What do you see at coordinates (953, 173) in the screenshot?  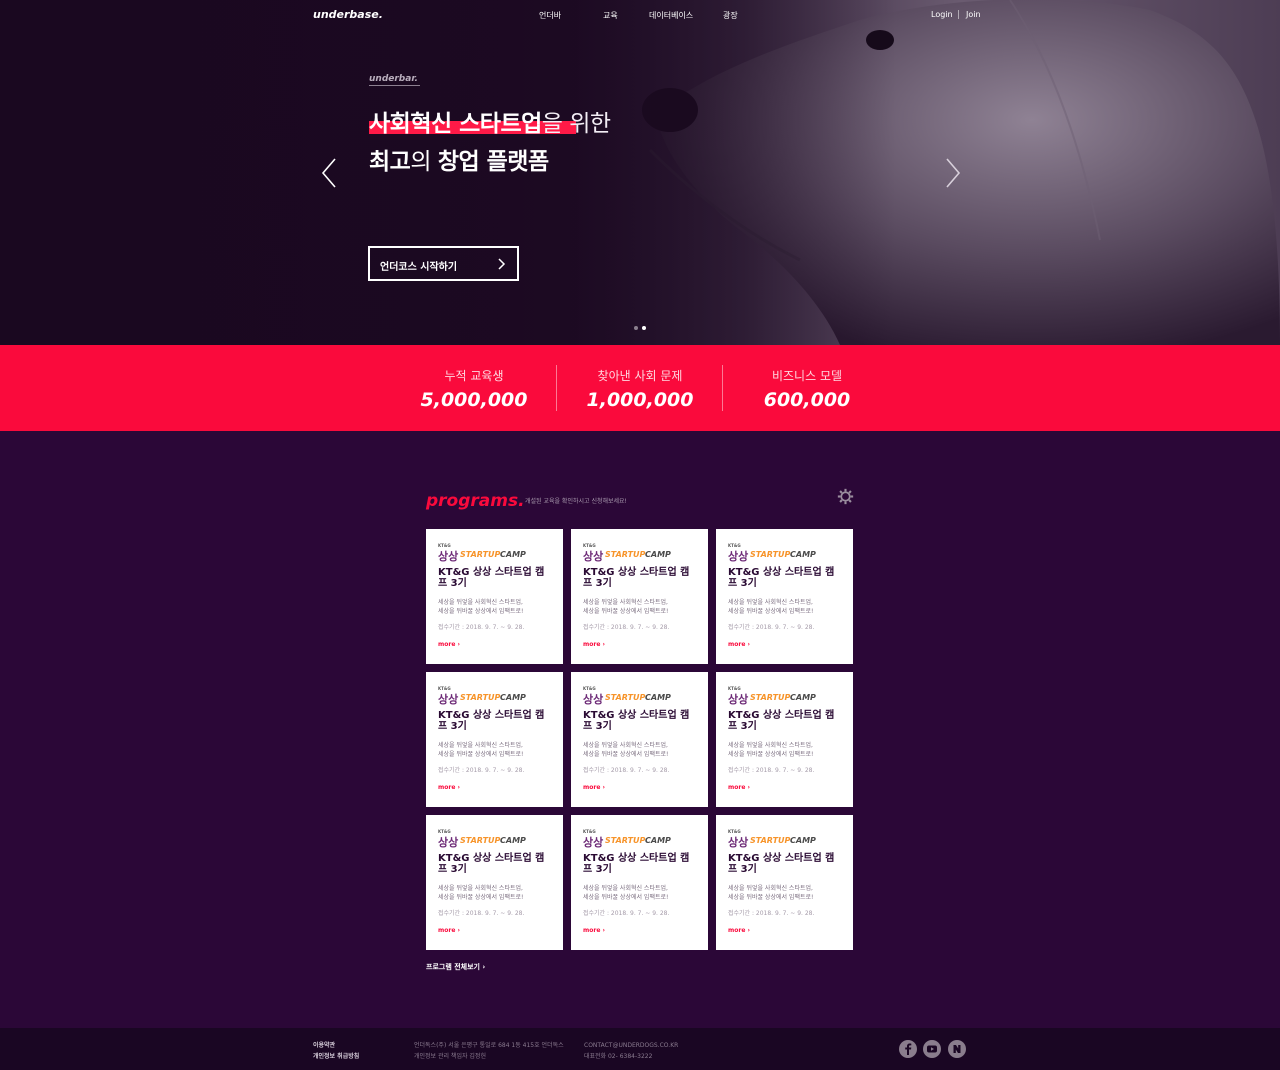 I see `next-slide-arrow-icon` at bounding box center [953, 173].